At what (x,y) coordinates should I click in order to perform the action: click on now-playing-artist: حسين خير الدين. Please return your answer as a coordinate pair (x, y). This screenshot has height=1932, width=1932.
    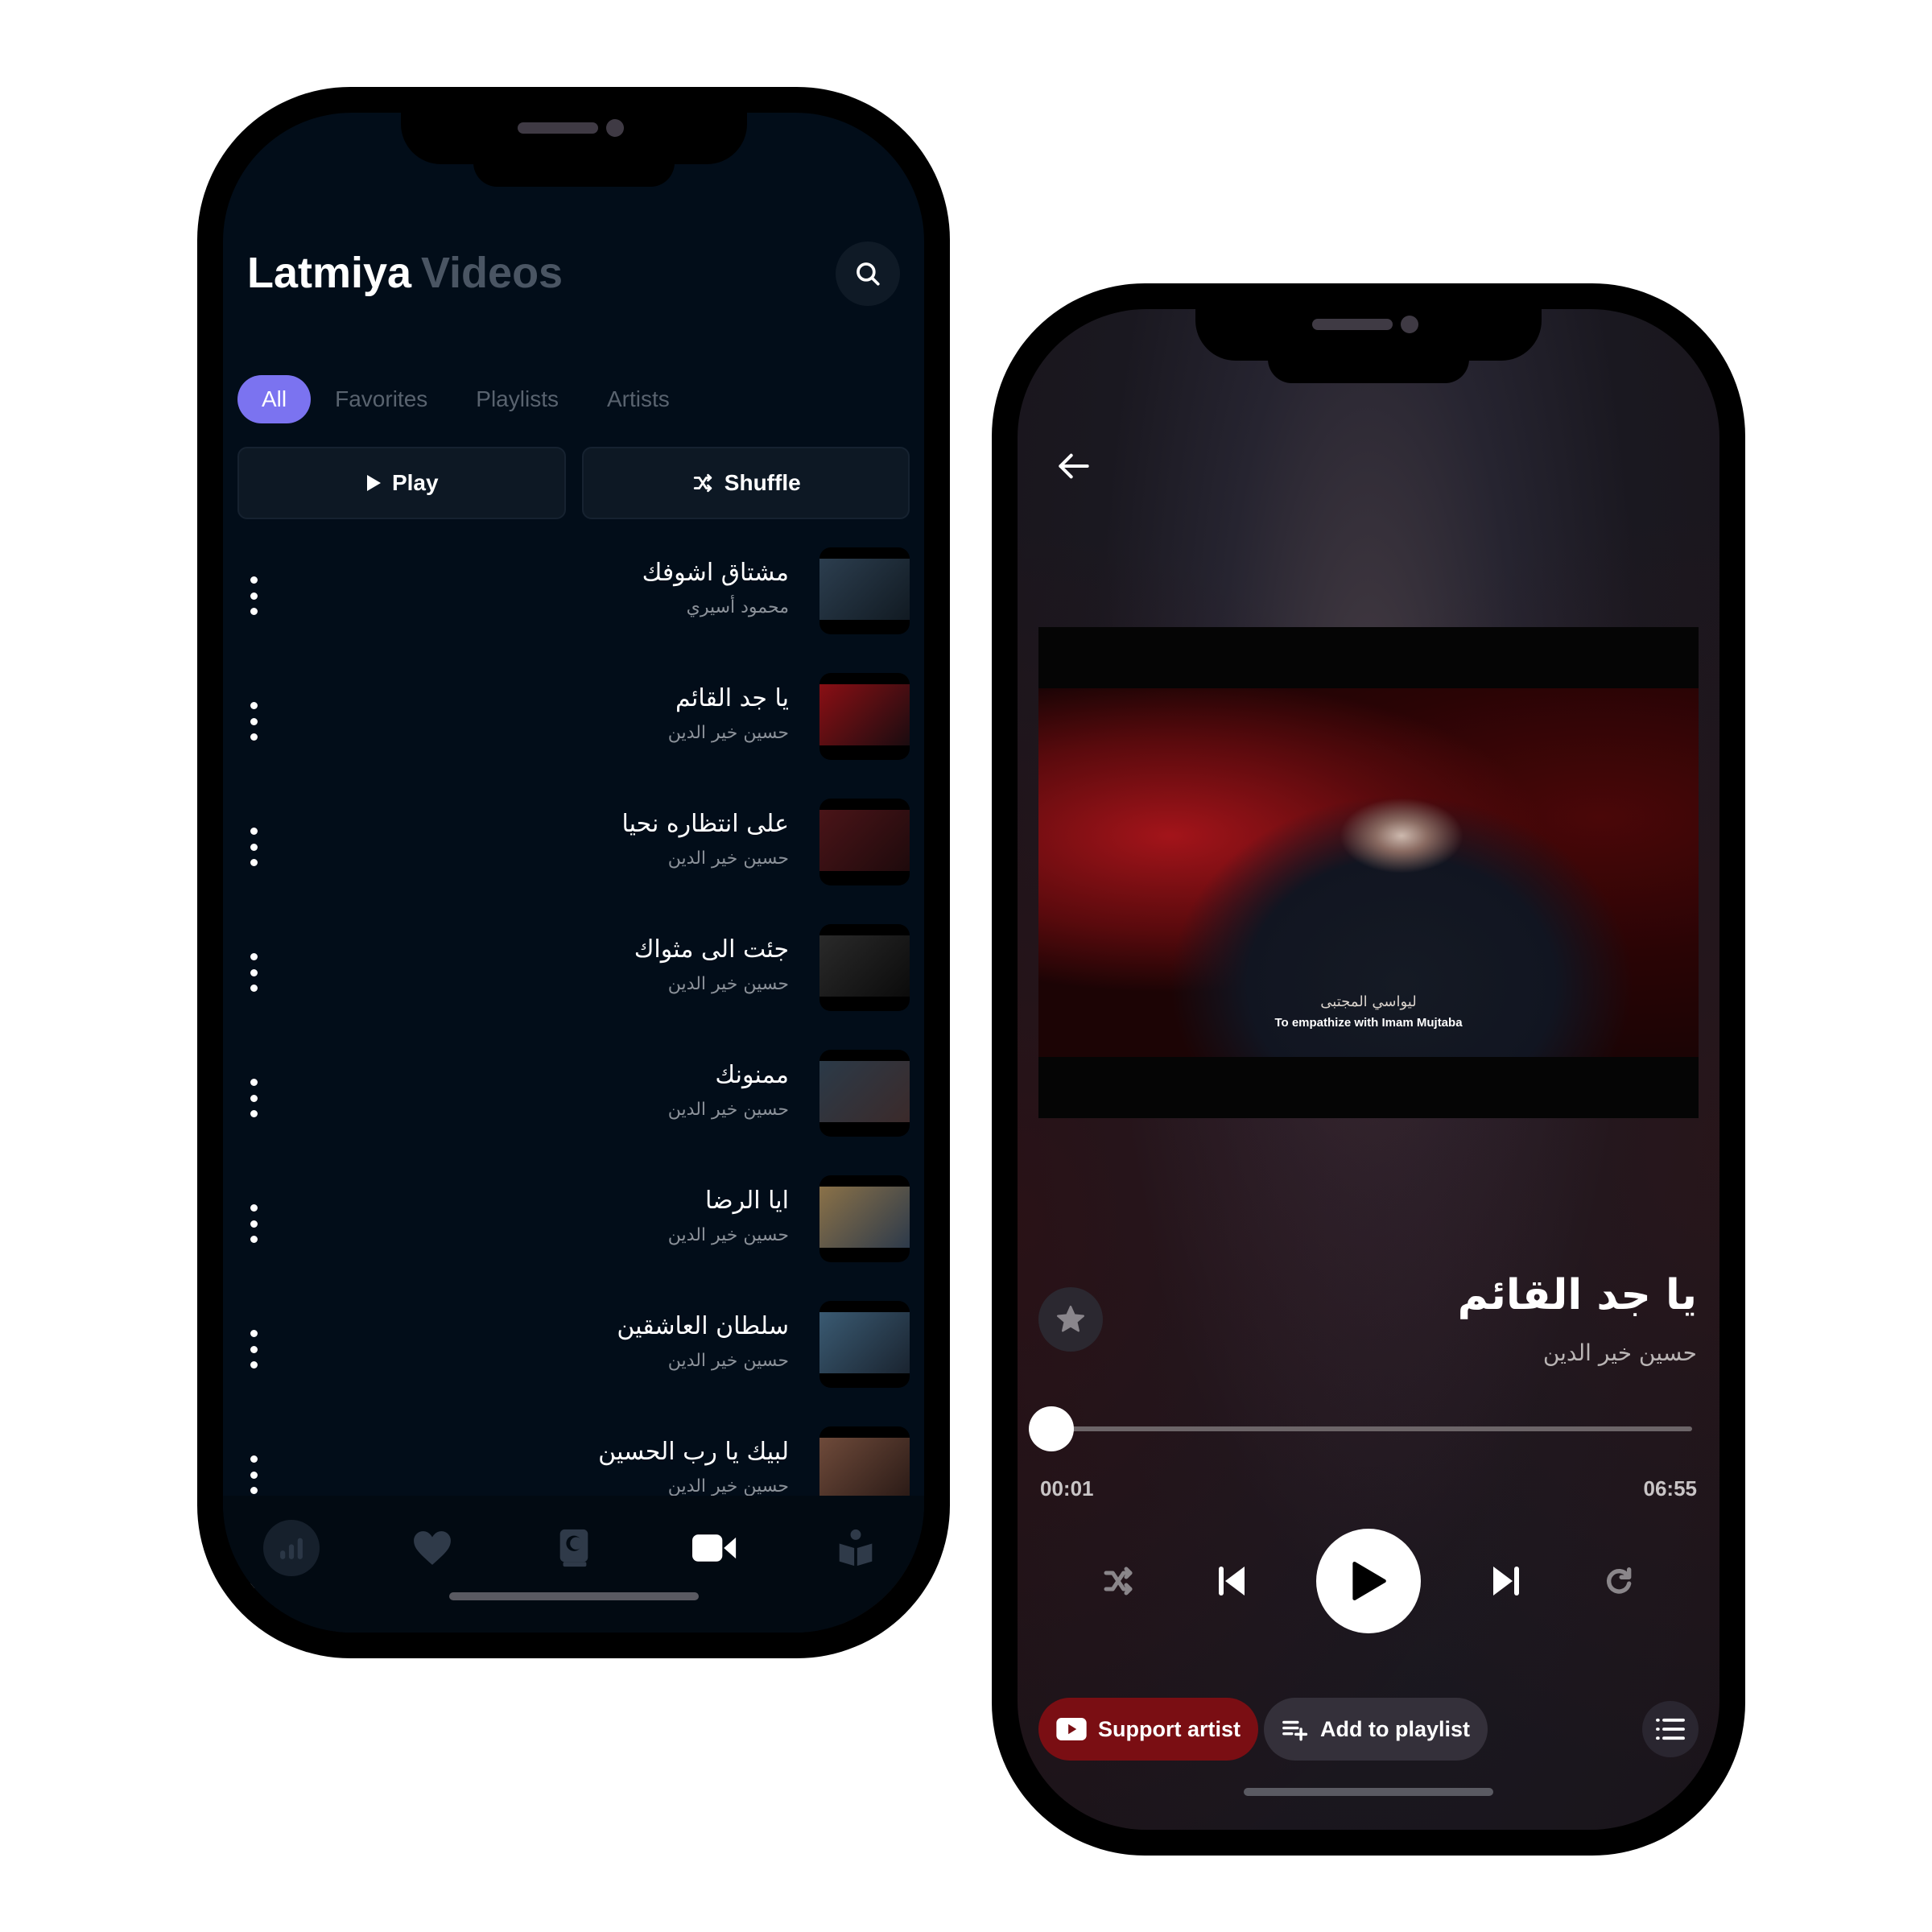
    Looking at the image, I should click on (1620, 1353).